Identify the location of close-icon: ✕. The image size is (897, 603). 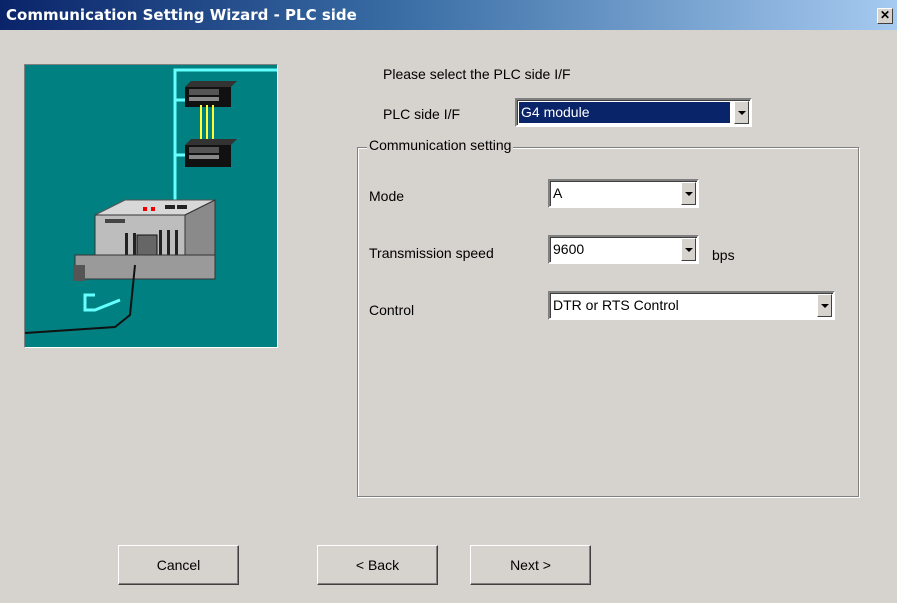
(885, 15).